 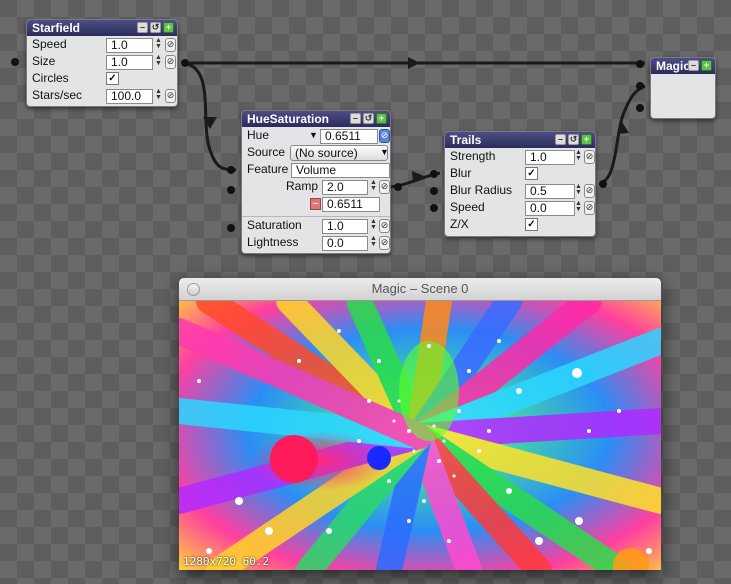 What do you see at coordinates (520, 190) in the screenshot?
I see `param-row-blur-radius: Blur Radius 0.5 ▲ ▼ ⊘` at bounding box center [520, 190].